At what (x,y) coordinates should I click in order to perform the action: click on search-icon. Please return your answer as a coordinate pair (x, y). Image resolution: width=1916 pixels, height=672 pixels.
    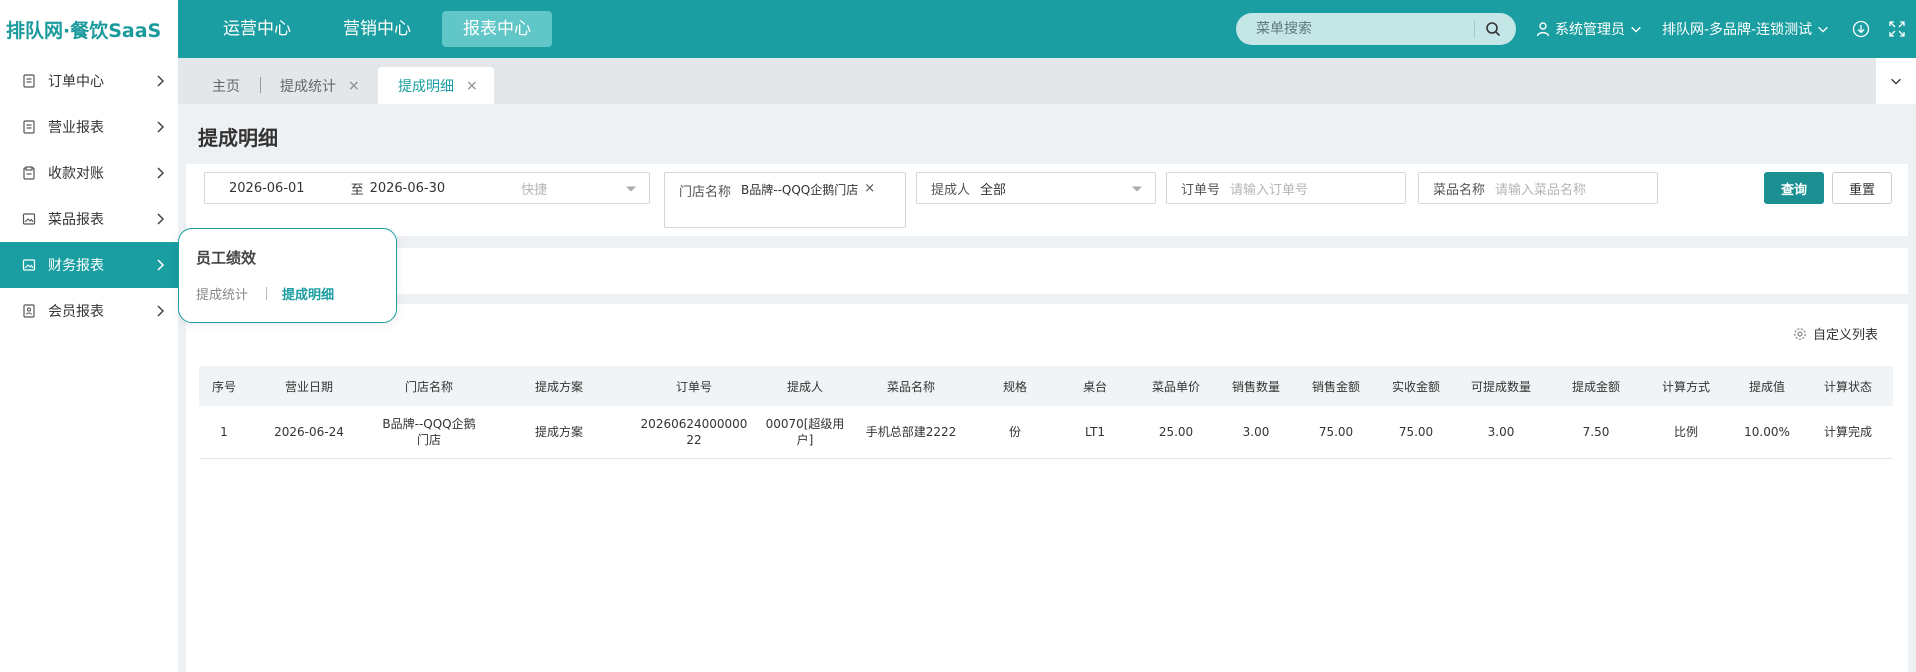
    Looking at the image, I should click on (1493, 29).